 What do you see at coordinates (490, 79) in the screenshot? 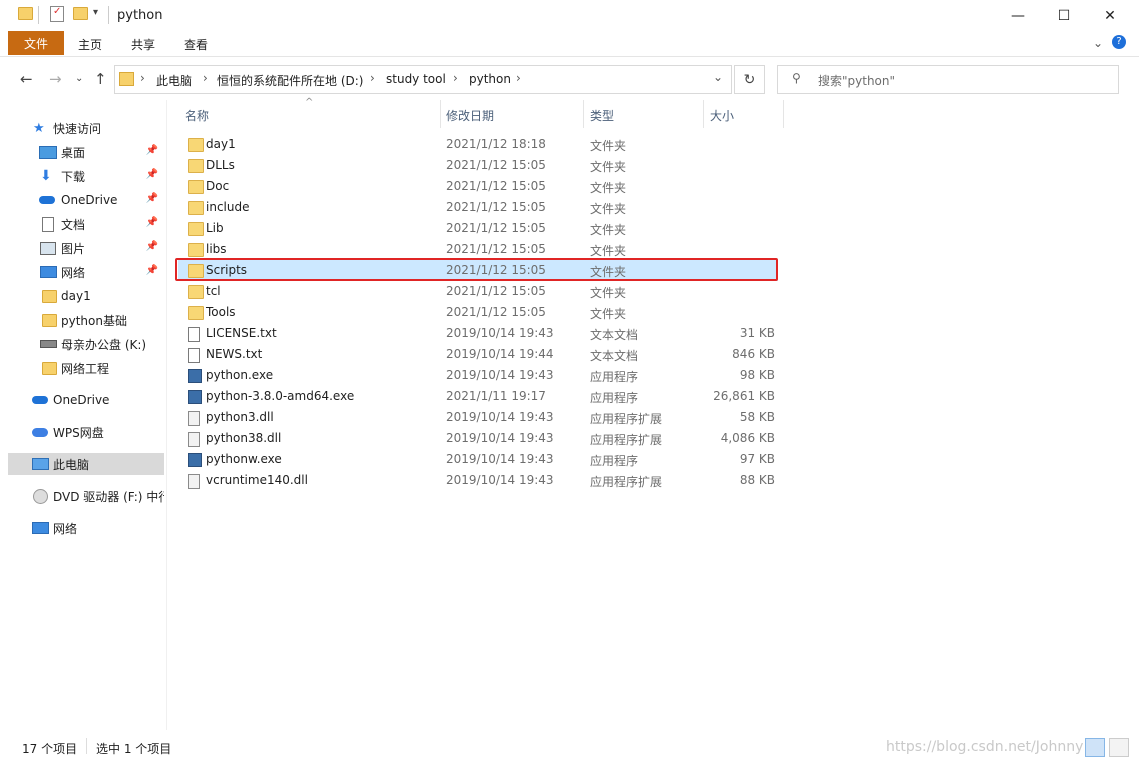
I see `breadcrumb-python: python` at bounding box center [490, 79].